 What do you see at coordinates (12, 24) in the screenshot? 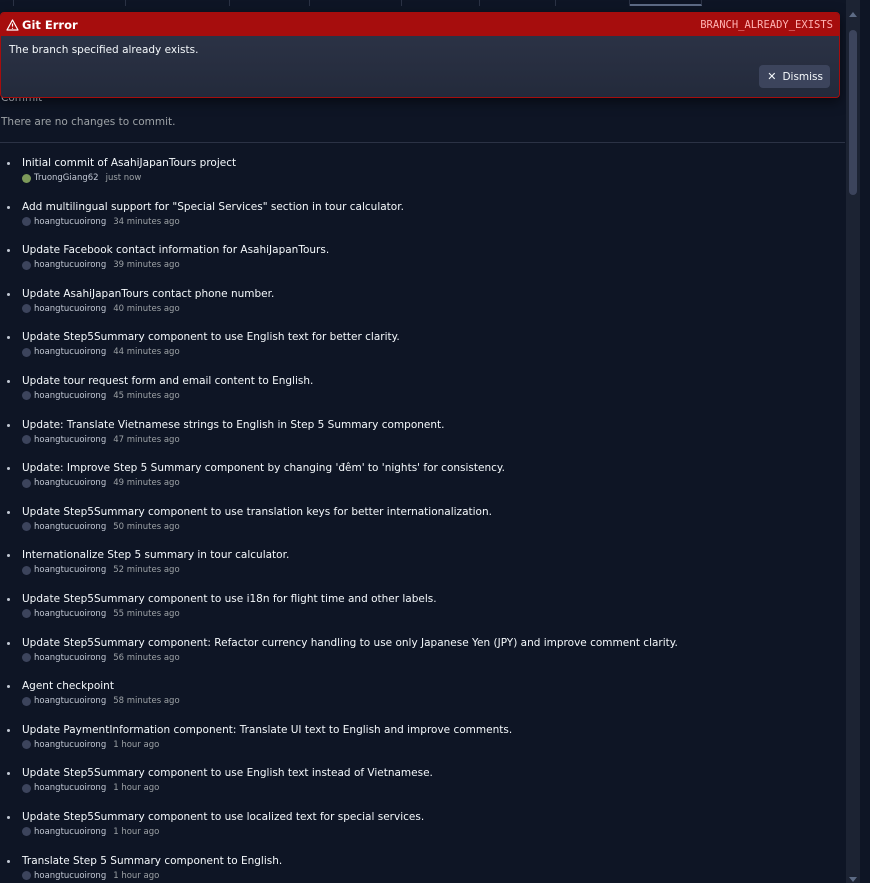
I see `warning-triangle-icon` at bounding box center [12, 24].